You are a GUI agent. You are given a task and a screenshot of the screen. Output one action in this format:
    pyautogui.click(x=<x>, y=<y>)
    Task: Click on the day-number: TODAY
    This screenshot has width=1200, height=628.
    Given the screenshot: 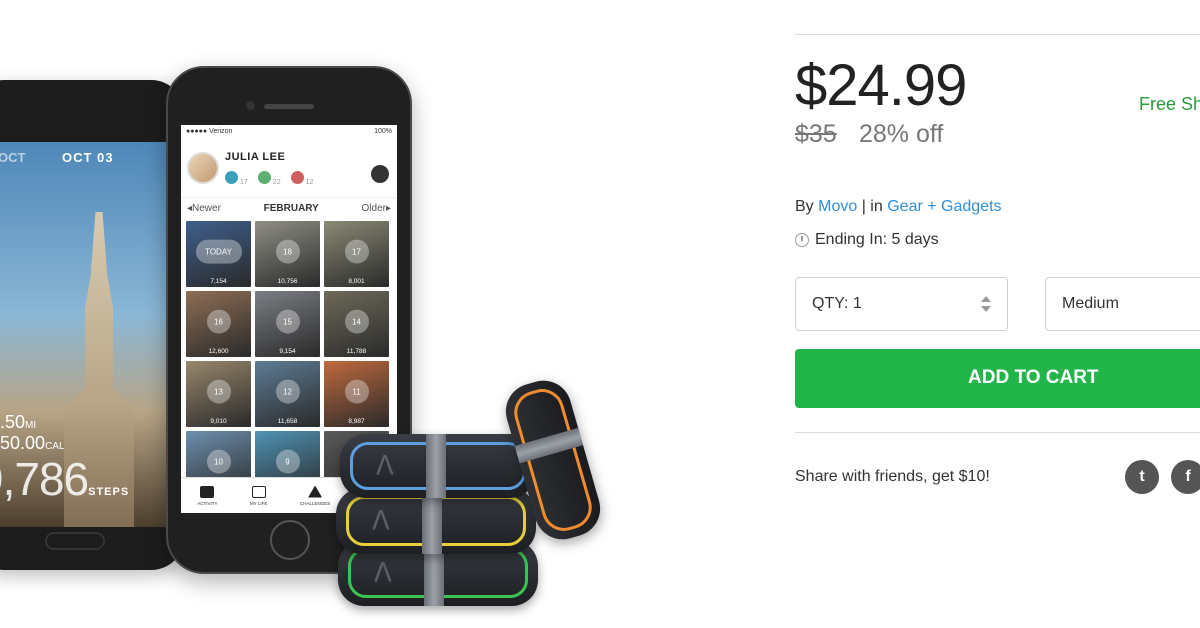 What is the action you would take?
    pyautogui.click(x=218, y=251)
    